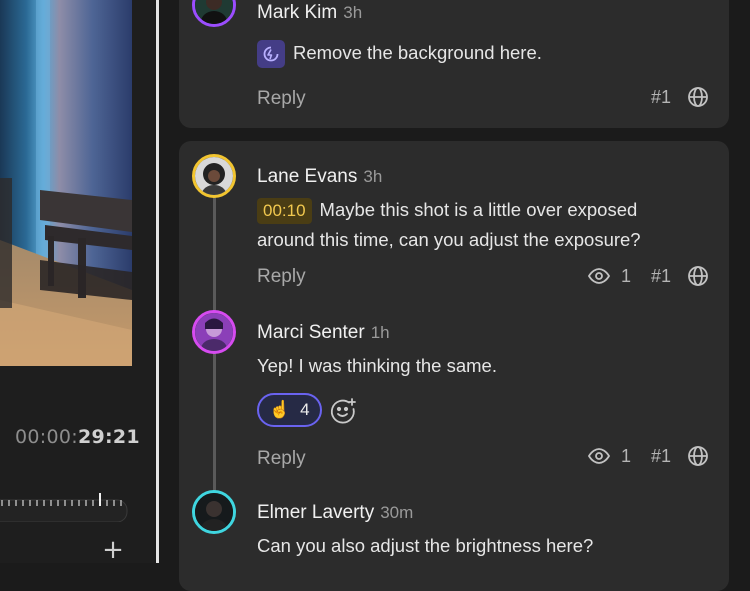  I want to click on timestamp-badge: 00:10, so click(284, 211).